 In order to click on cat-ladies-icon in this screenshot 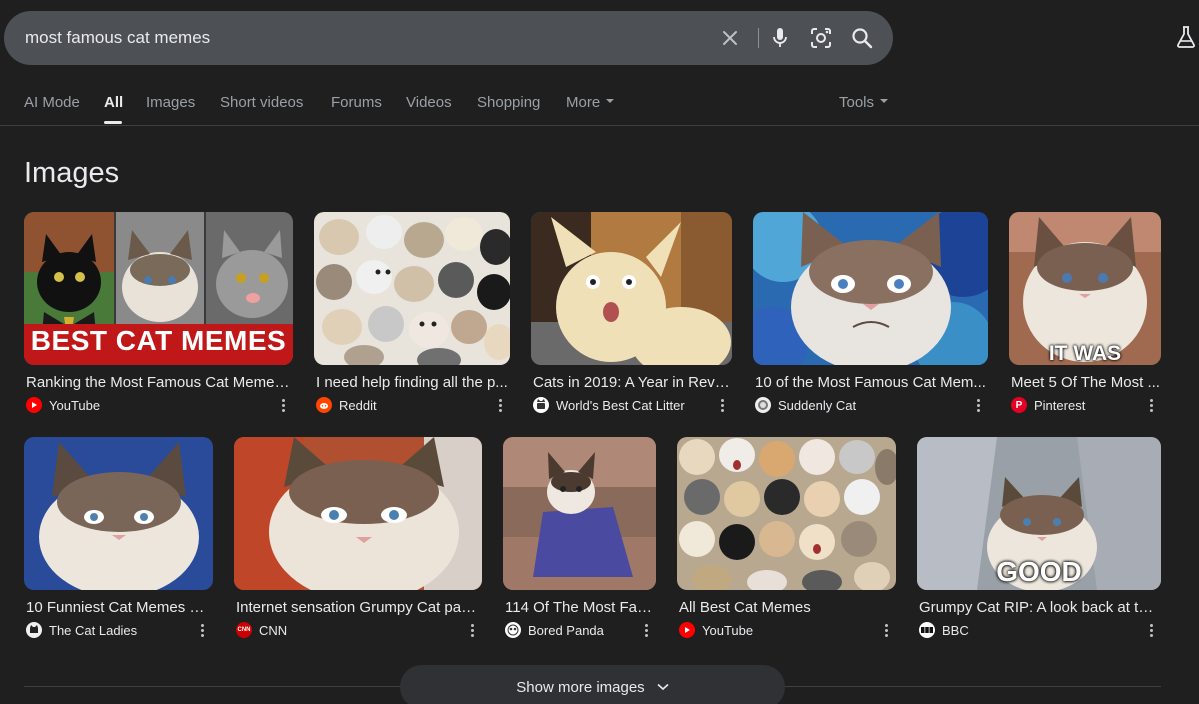, I will do `click(34, 630)`.